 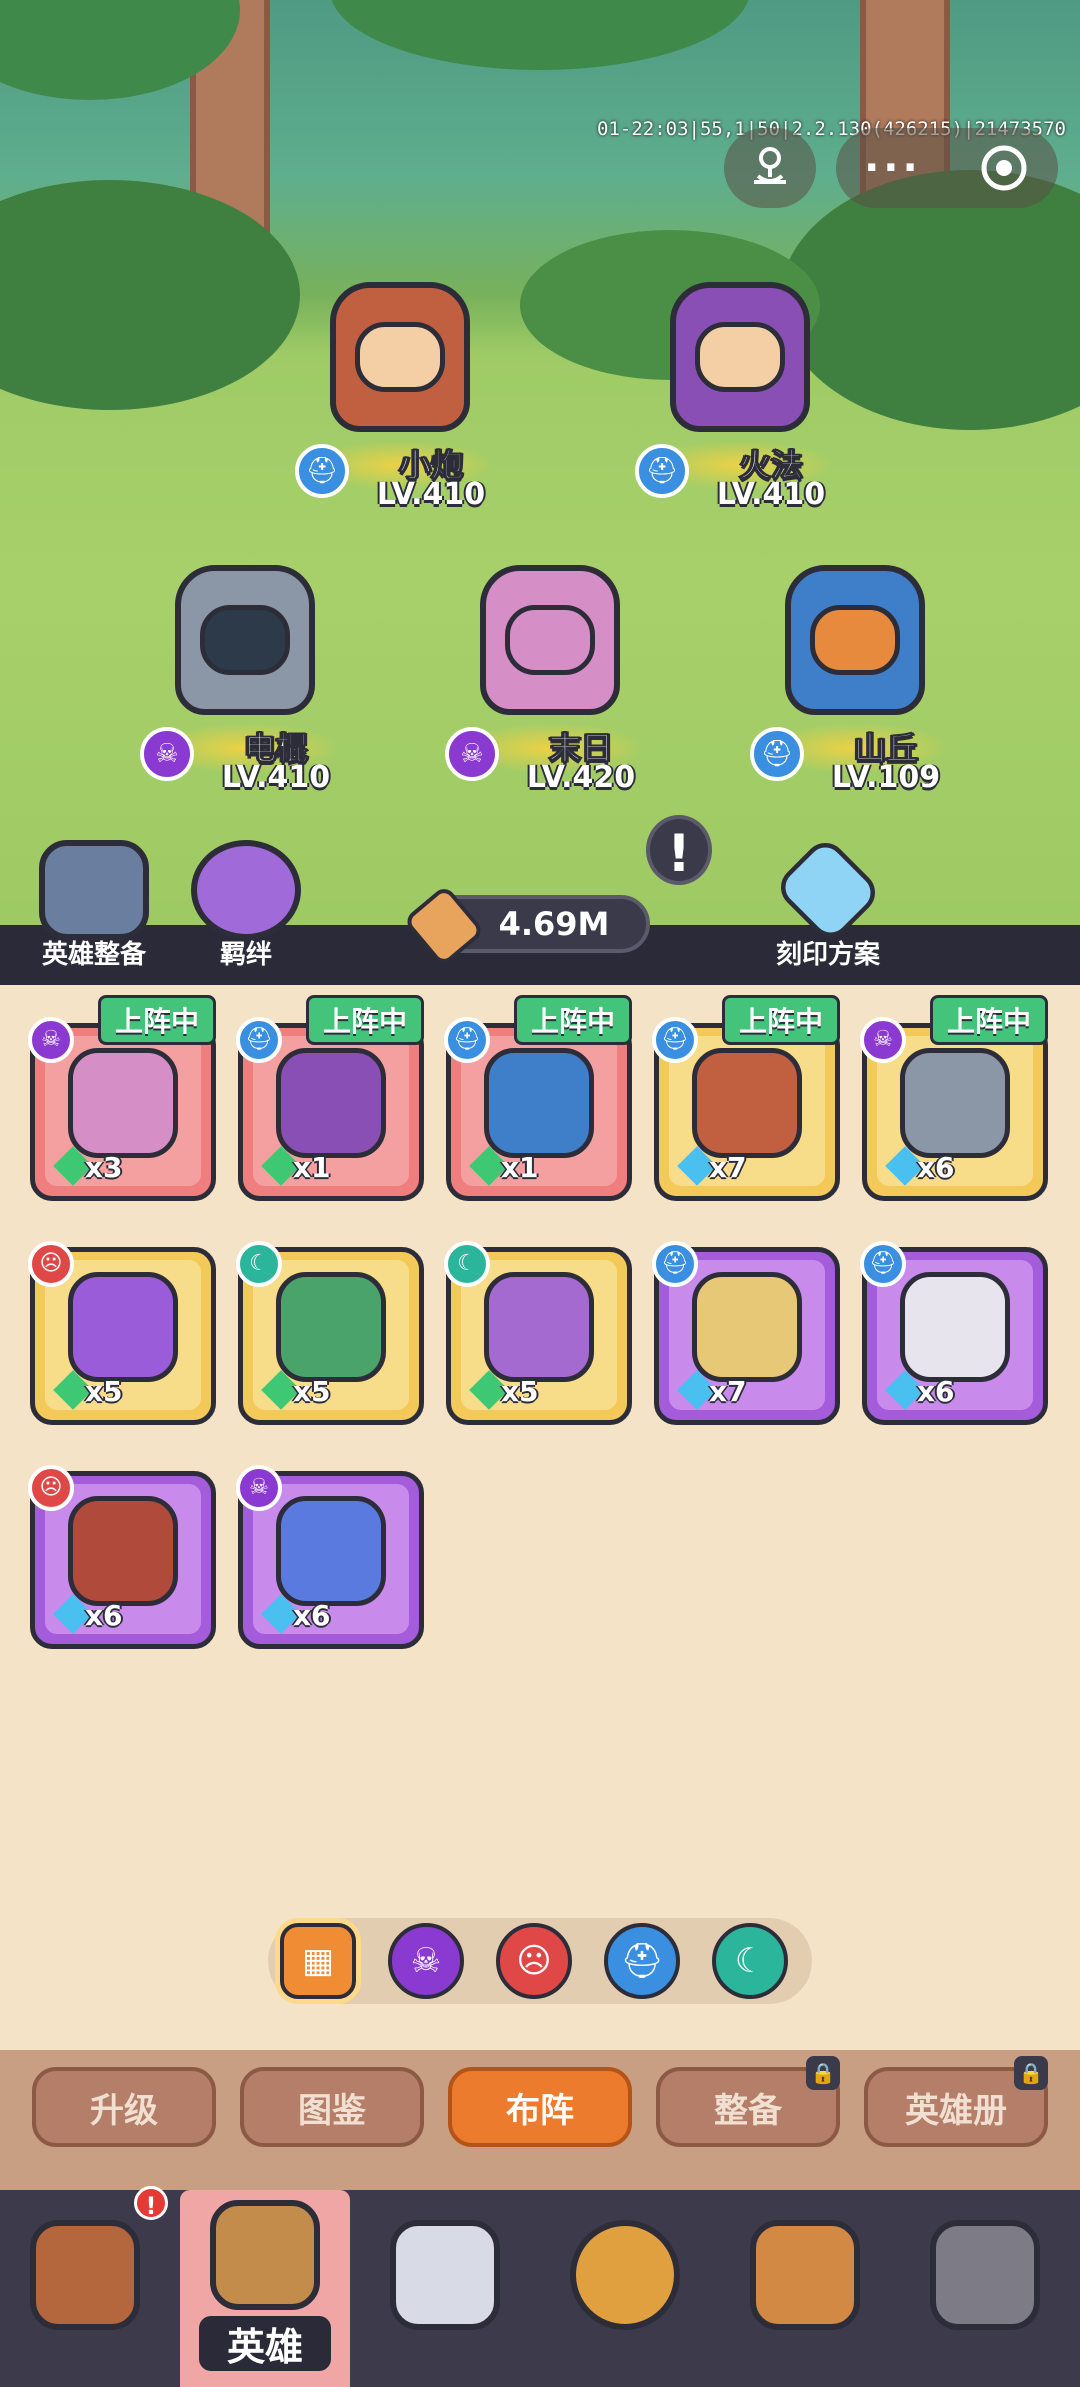 What do you see at coordinates (985, 2295) in the screenshot?
I see `nav-locked` at bounding box center [985, 2295].